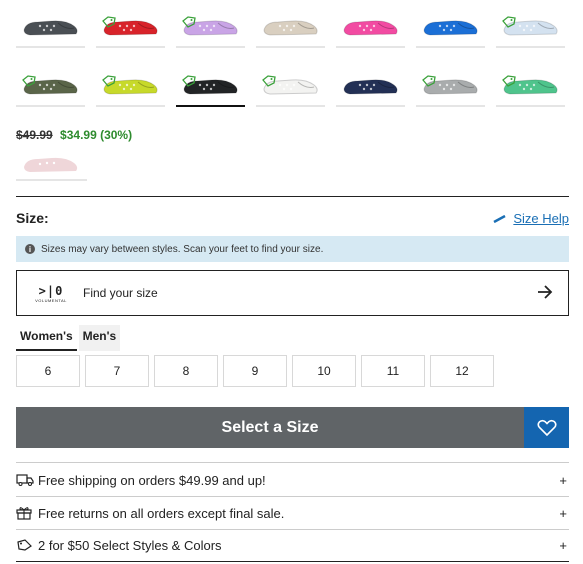 Image resolution: width=583 pixels, height=564 pixels. Describe the element at coordinates (24, 513) in the screenshot. I see `gift-icon` at that location.